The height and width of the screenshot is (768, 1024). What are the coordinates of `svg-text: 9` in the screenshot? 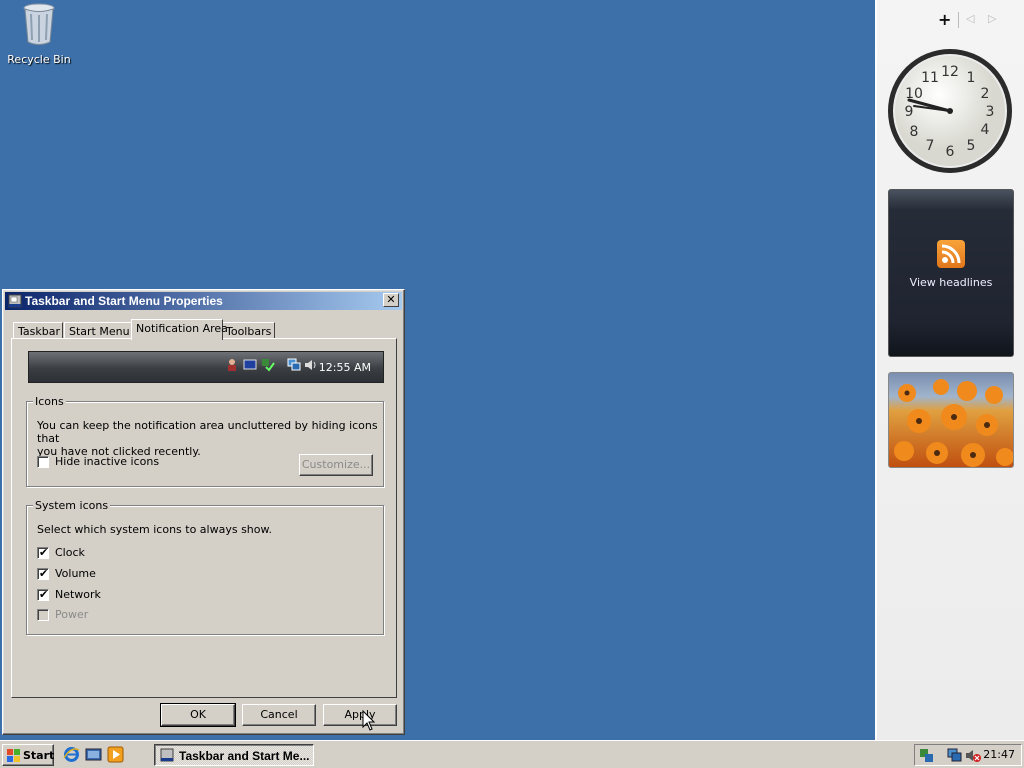 It's located at (909, 112).